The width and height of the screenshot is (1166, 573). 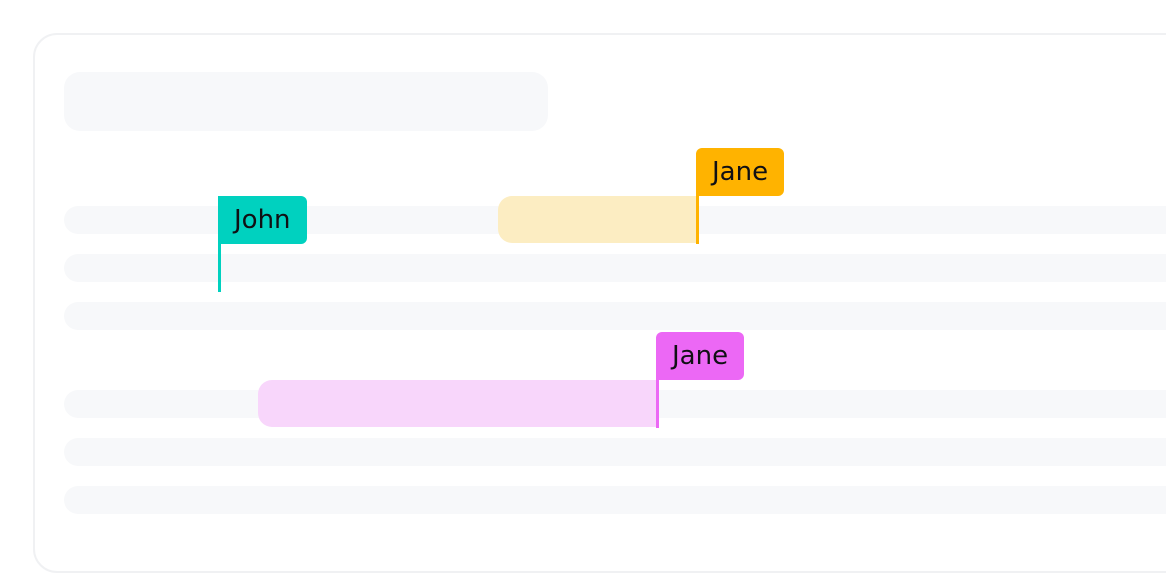 What do you see at coordinates (306, 101) in the screenshot?
I see `title-placeholder` at bounding box center [306, 101].